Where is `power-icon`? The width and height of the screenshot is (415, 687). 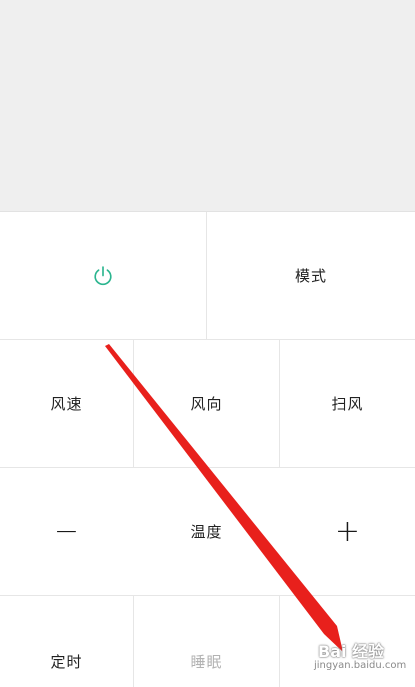
power-icon is located at coordinates (103, 275).